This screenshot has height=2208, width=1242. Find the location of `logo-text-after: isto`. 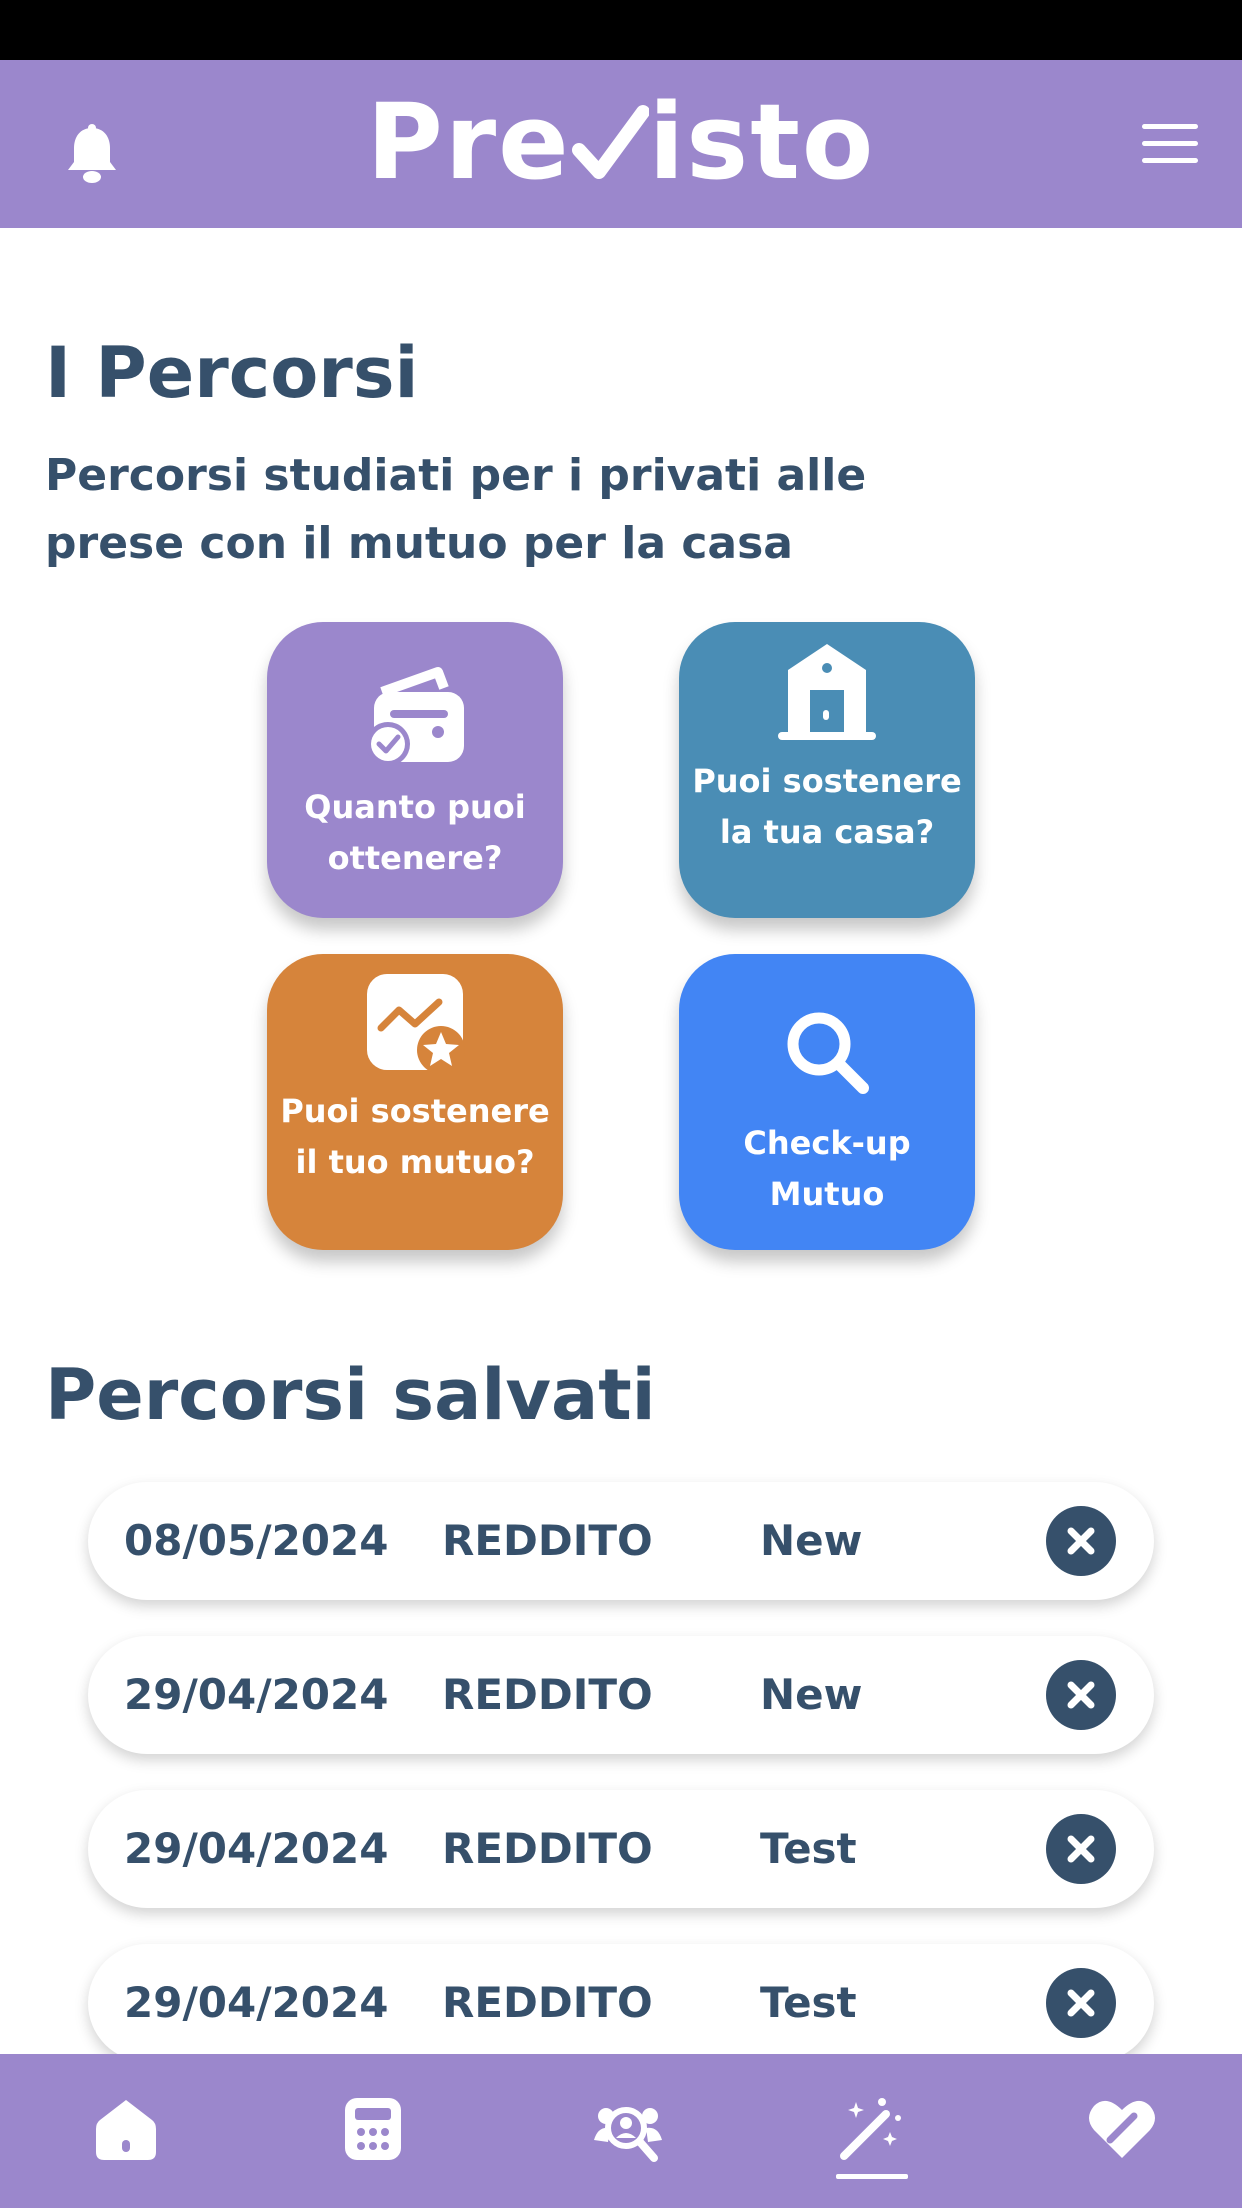

logo-text-after: isto is located at coordinates (762, 142).